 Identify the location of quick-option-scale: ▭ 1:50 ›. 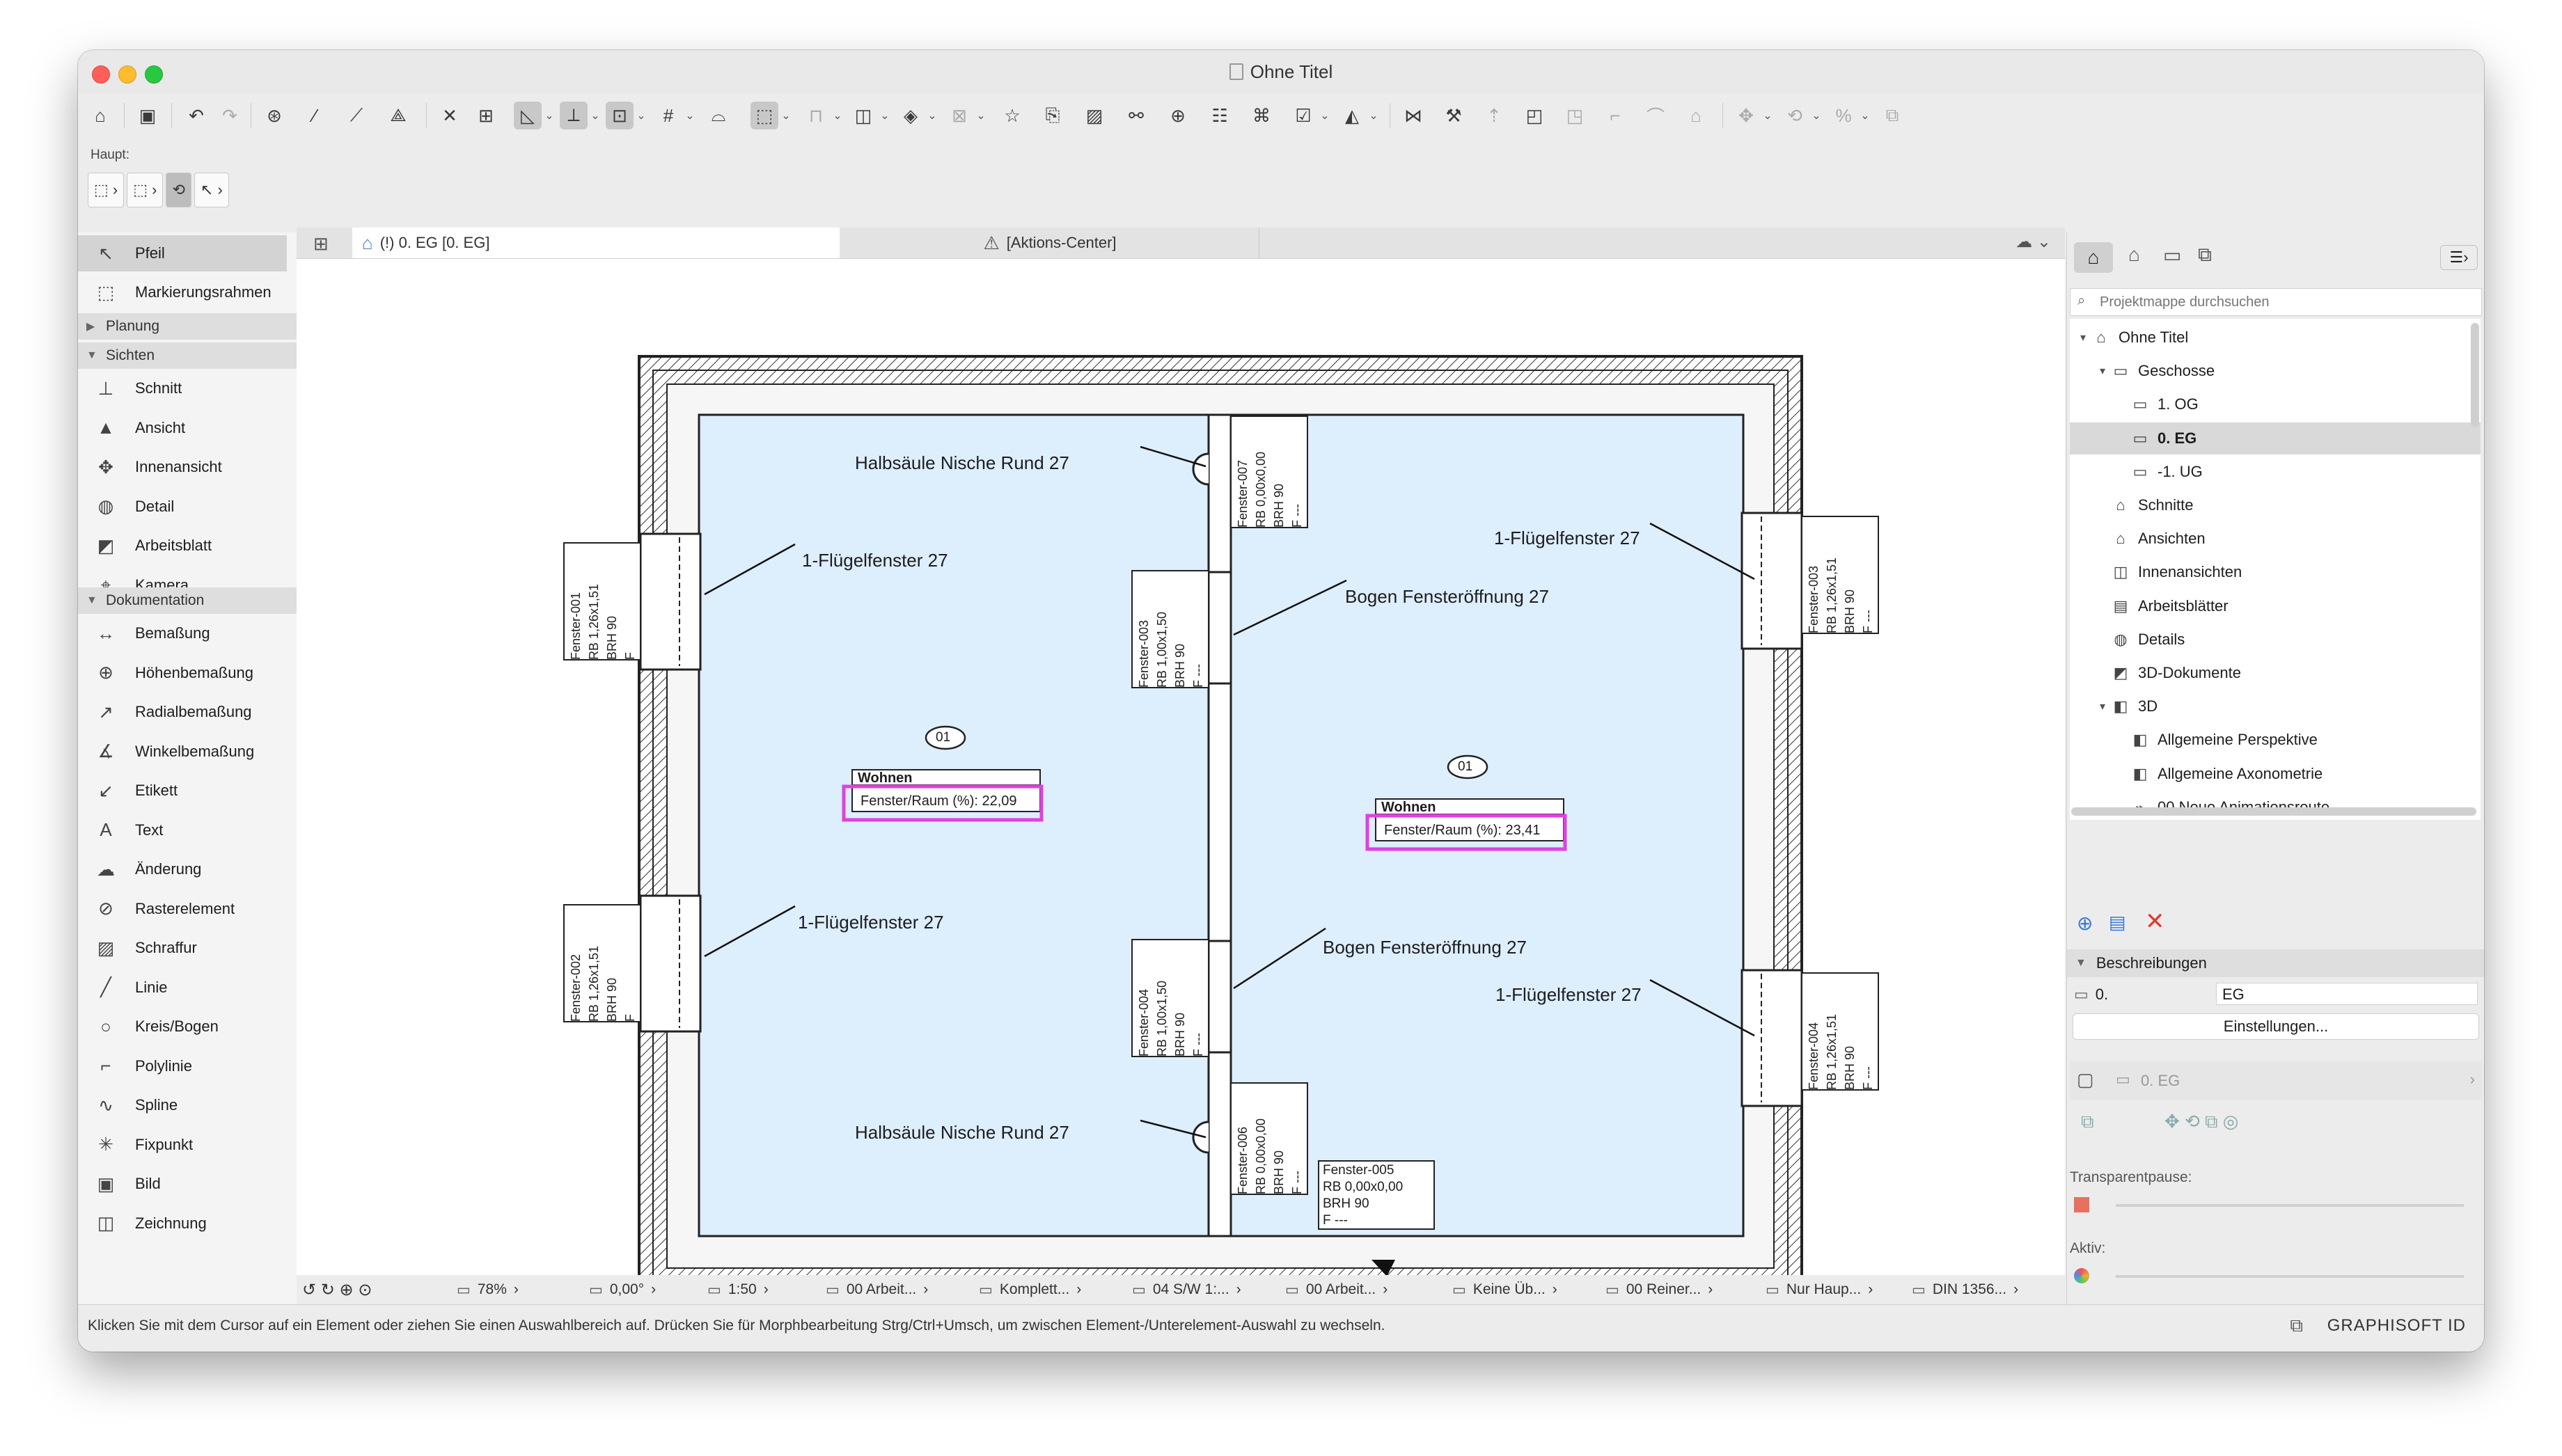
(738, 1289).